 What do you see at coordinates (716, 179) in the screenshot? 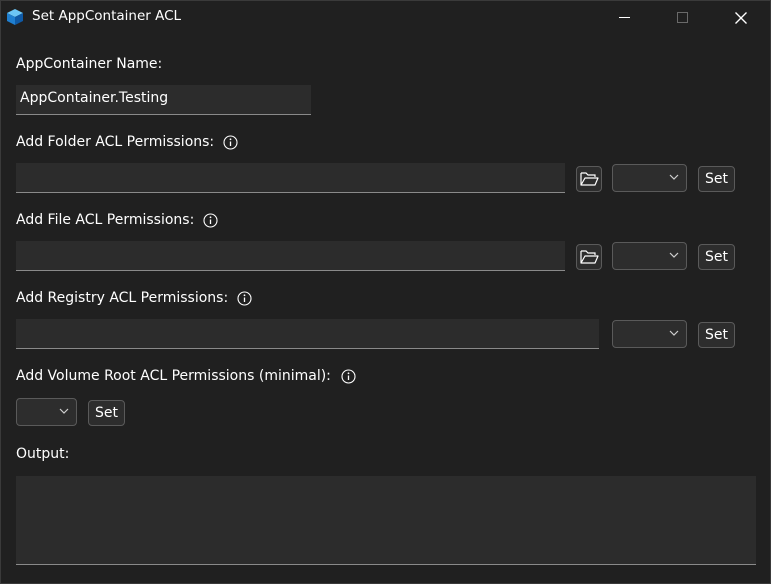
I see `folder-set-button: Set` at bounding box center [716, 179].